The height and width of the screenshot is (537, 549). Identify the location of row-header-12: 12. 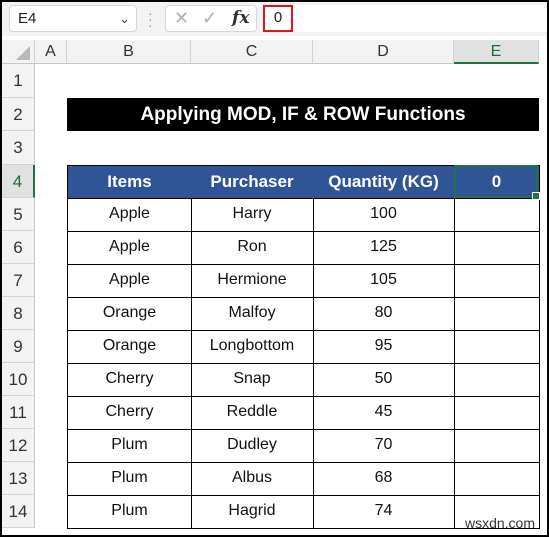
(18, 445).